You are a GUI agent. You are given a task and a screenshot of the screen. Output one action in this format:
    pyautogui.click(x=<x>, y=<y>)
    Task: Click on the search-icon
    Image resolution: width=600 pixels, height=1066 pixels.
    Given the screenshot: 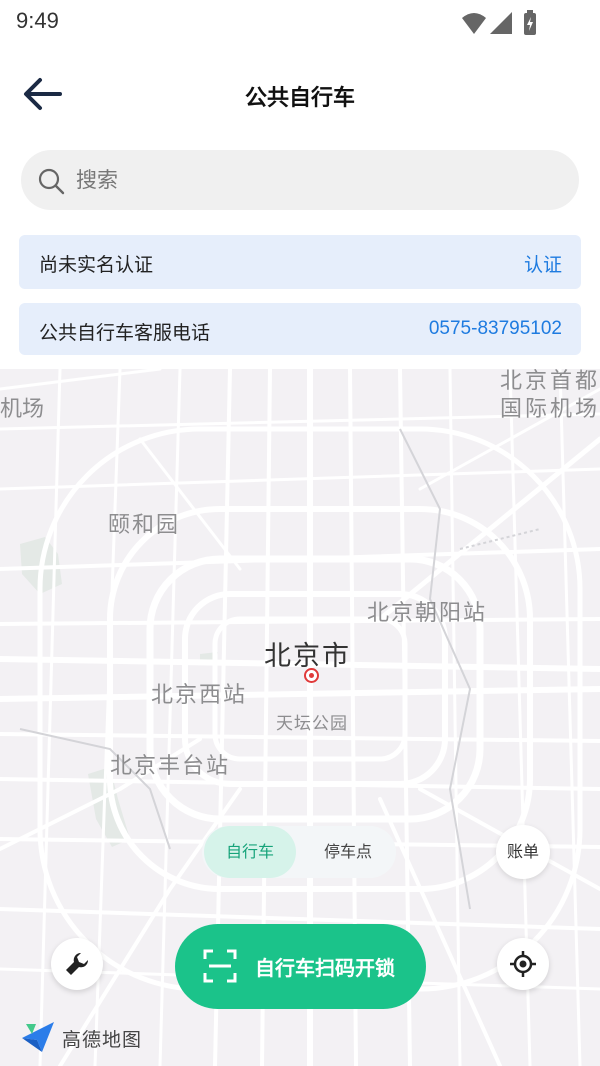 What is the action you would take?
    pyautogui.click(x=51, y=181)
    